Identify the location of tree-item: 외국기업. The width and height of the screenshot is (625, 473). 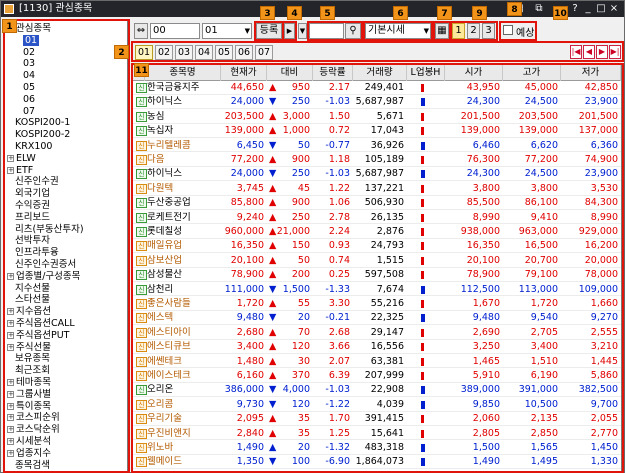
(32, 193).